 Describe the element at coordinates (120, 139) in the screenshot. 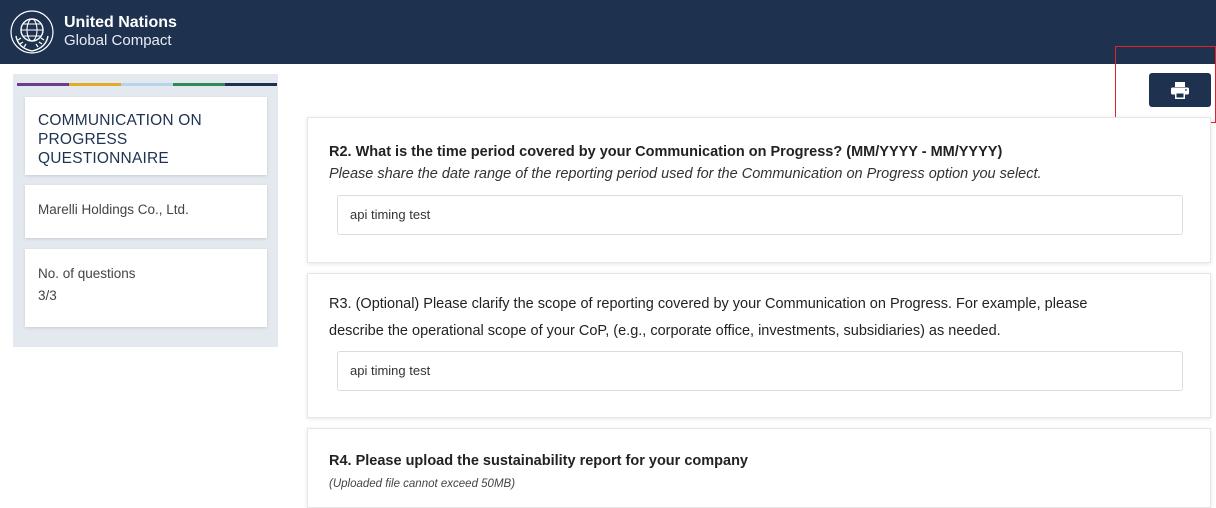

I see `questionnaire-title: COMMUNICATION ON PROGRESS QUESTIONNAIRE` at that location.